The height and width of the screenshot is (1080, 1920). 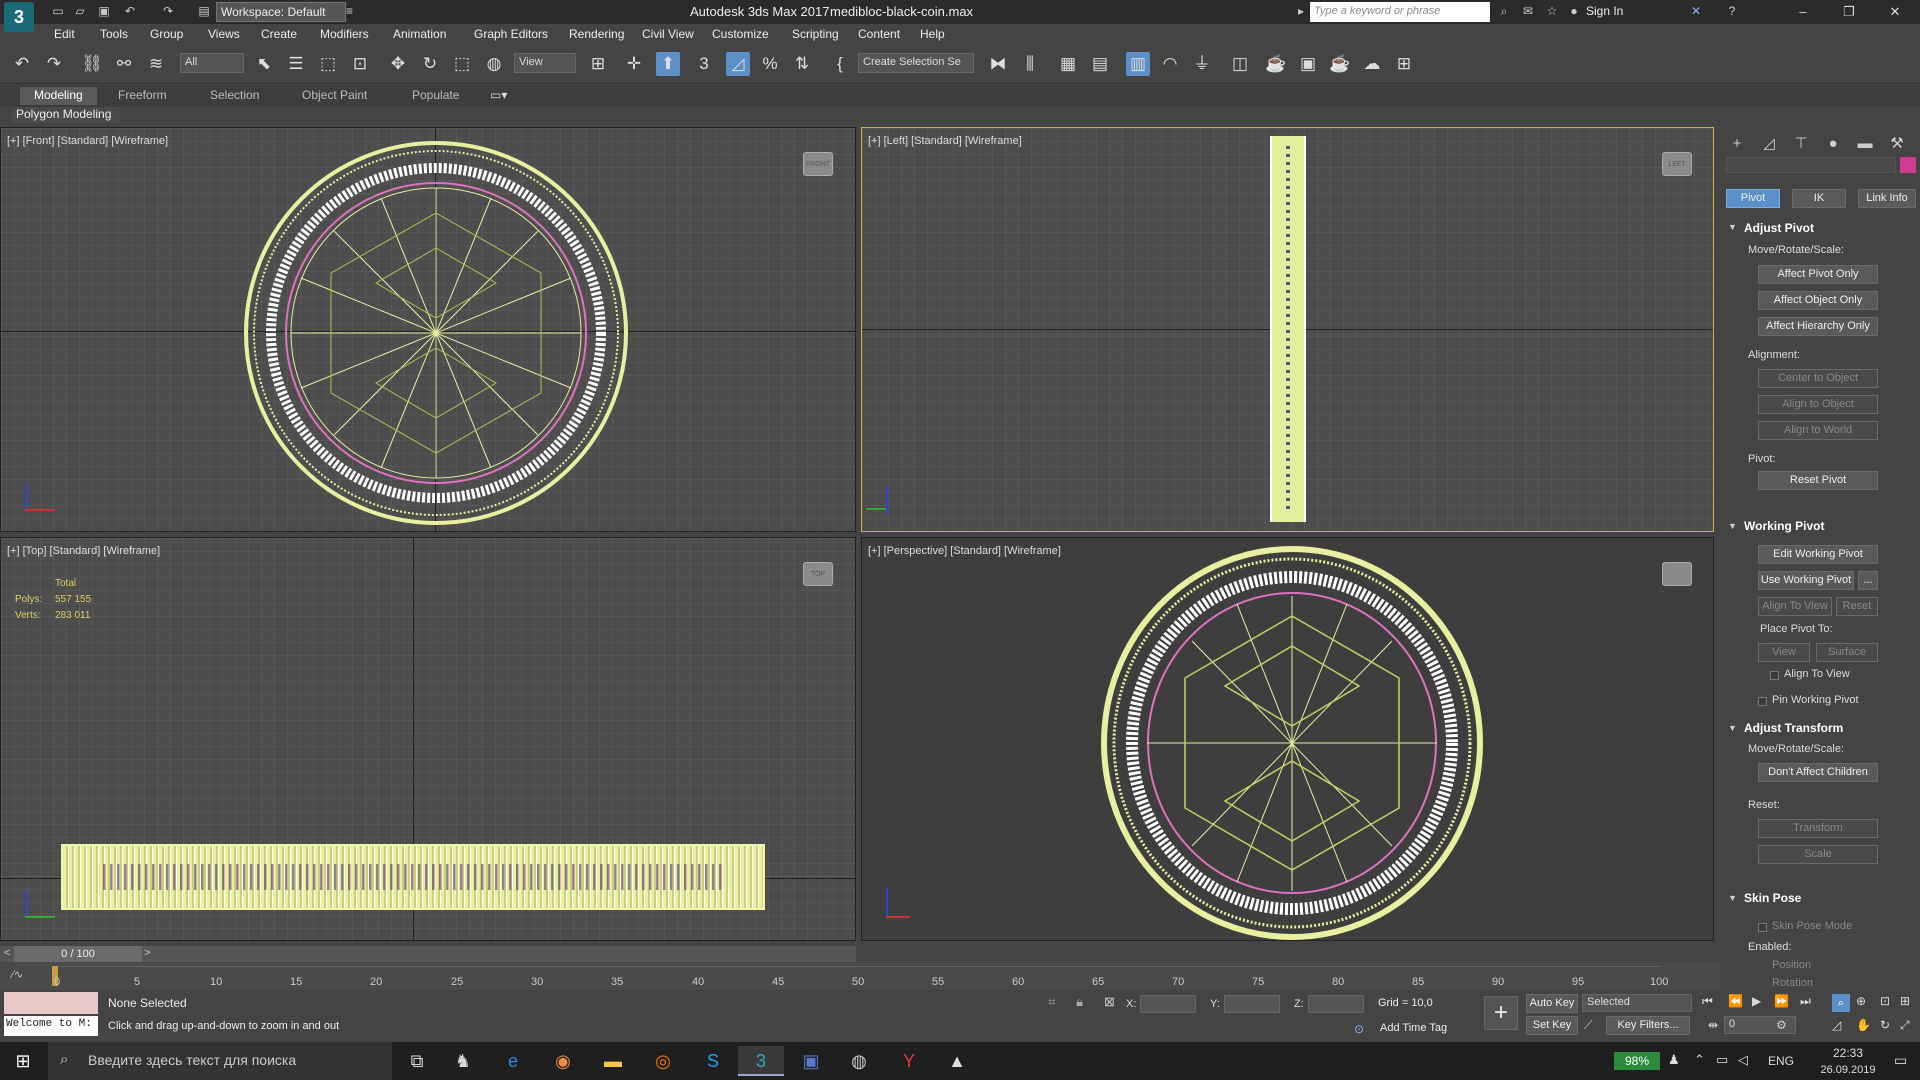 What do you see at coordinates (998, 64) in the screenshot?
I see `mirror-icon: ⧓` at bounding box center [998, 64].